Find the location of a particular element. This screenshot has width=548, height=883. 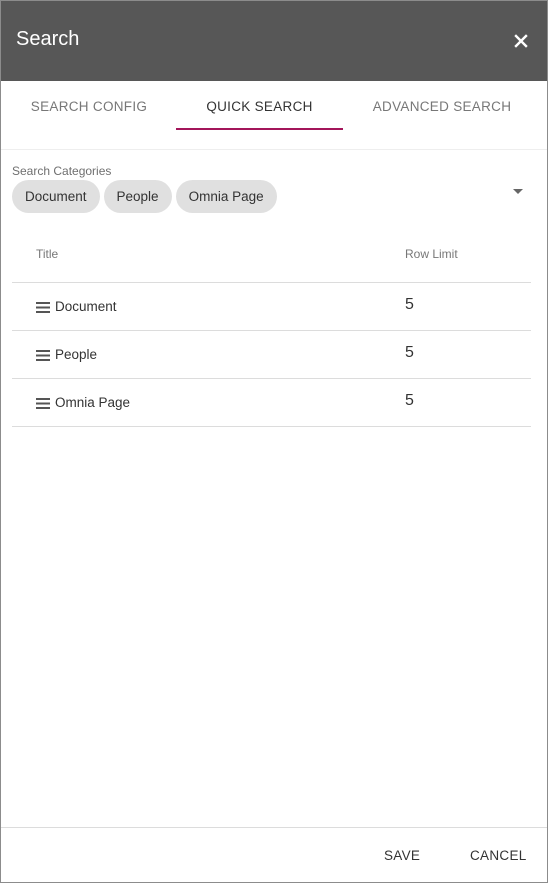

table-row: People 5 is located at coordinates (271, 355).